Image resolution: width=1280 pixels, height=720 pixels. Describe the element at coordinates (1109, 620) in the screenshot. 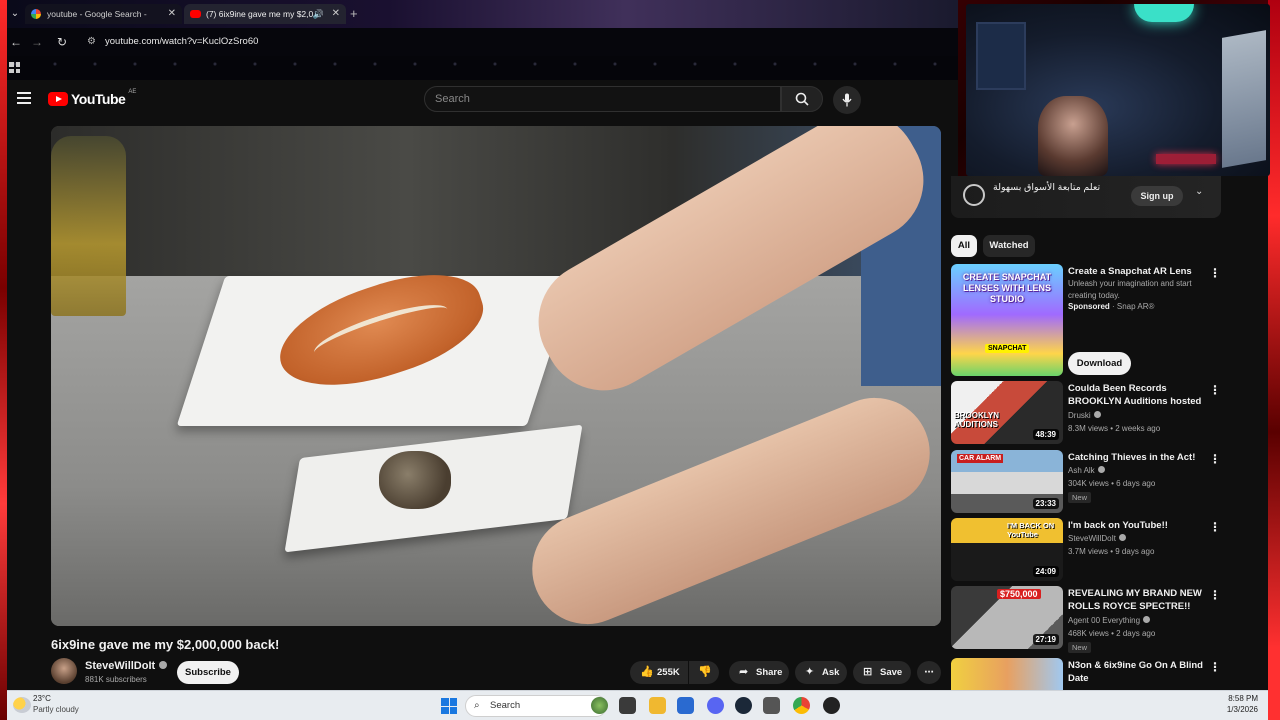

I see `channel-name: Agent 00 Everything` at that location.